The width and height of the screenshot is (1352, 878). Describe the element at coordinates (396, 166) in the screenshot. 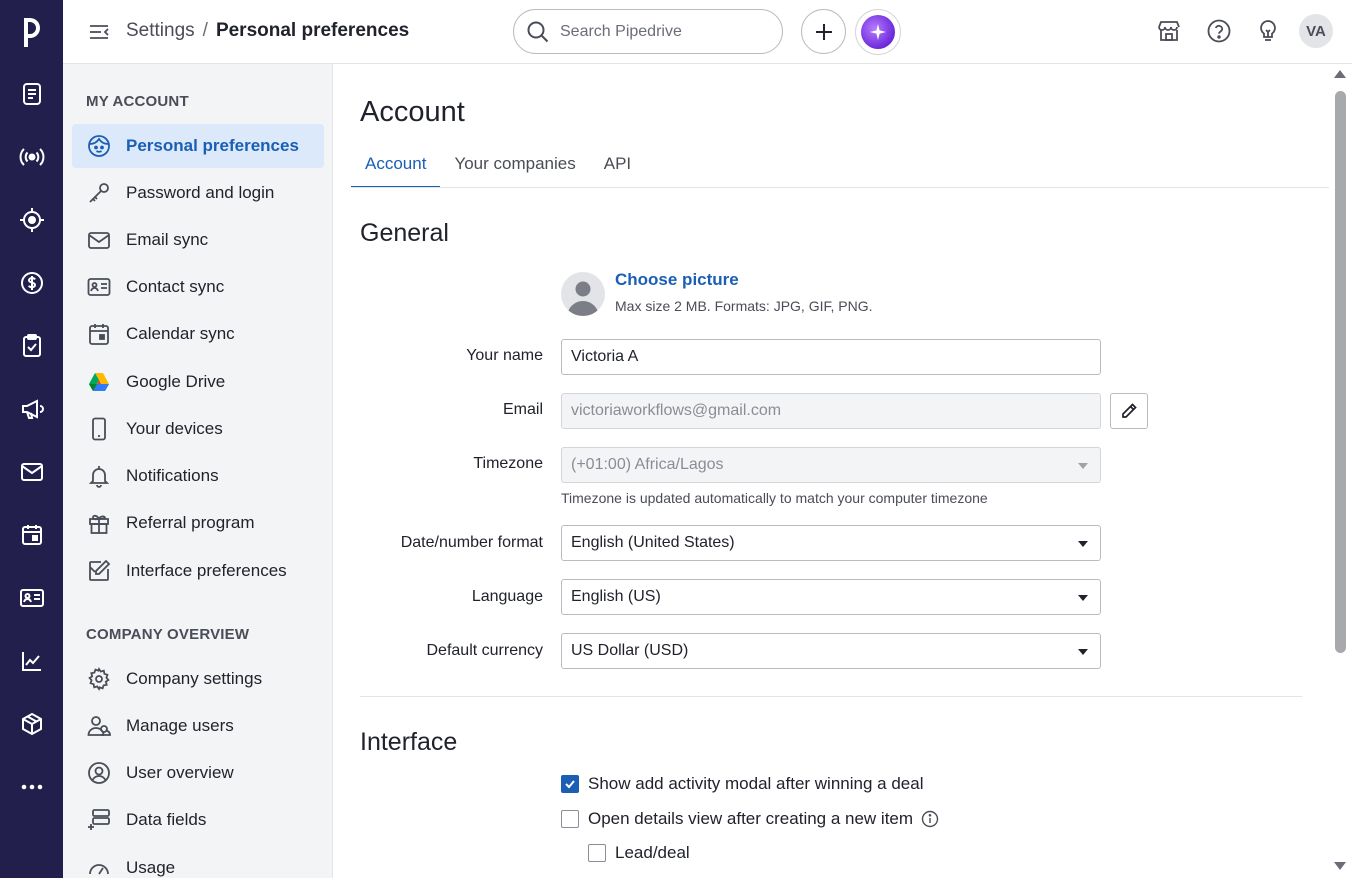

I see `tab-account: Account` at that location.